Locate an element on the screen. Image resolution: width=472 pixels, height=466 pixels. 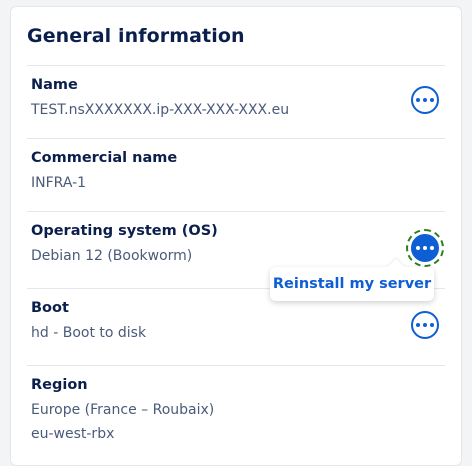
reinstall-server-menu-item: Reinstall my server is located at coordinates (352, 284).